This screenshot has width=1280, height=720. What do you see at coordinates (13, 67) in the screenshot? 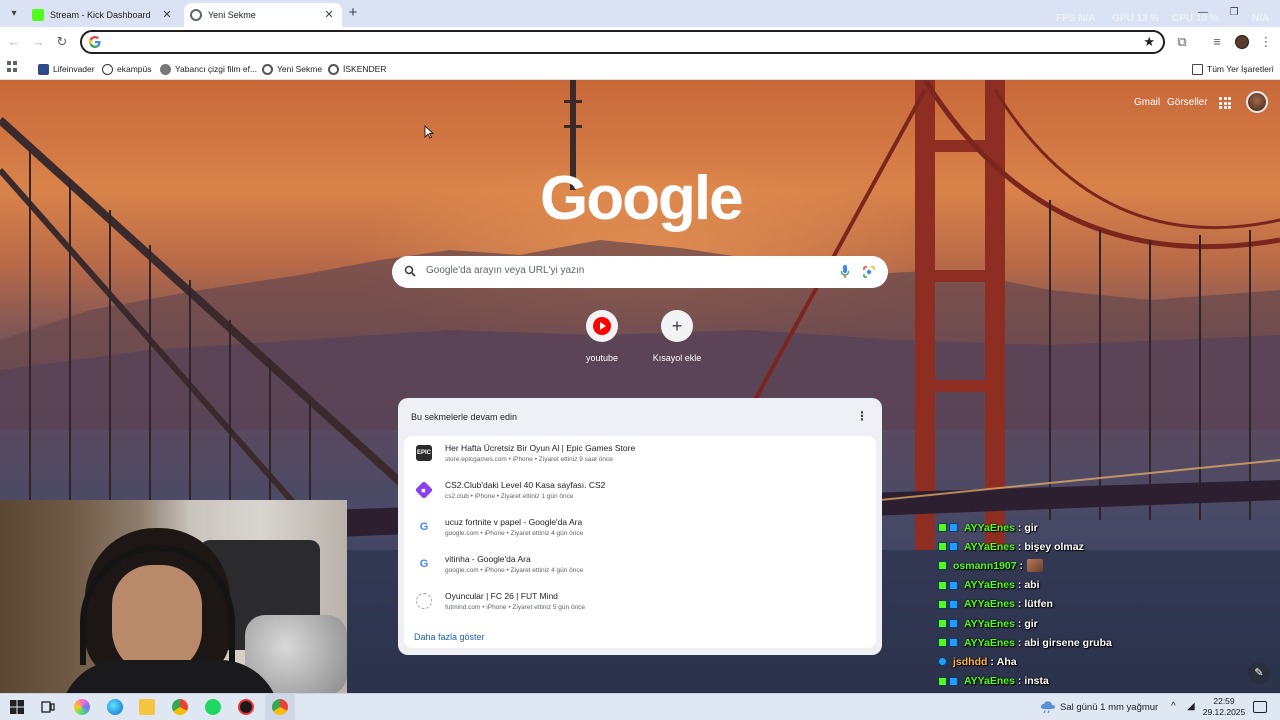
I see `apps-icon` at bounding box center [13, 67].